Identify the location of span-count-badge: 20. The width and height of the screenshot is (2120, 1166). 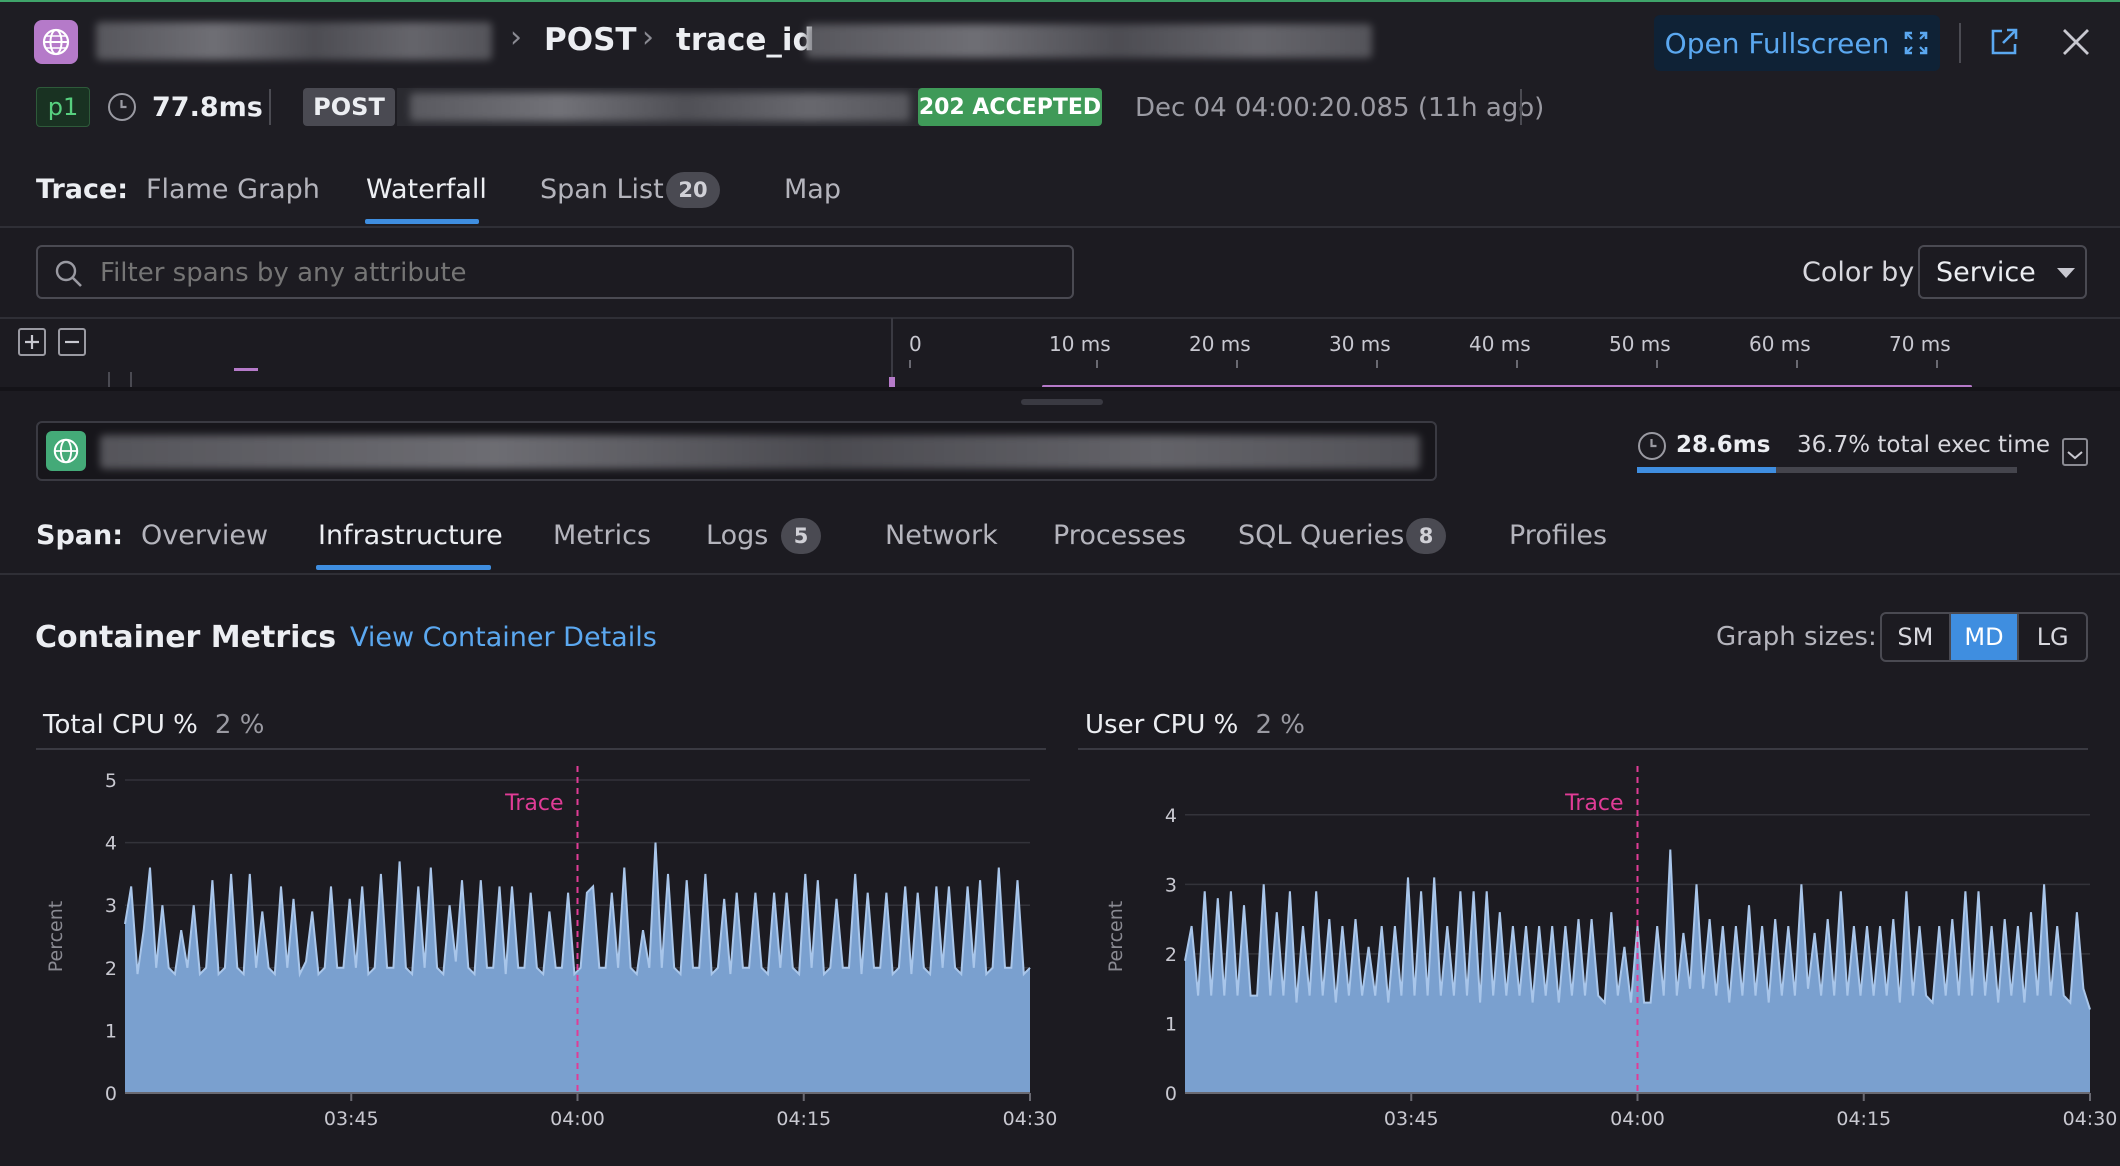
(693, 190).